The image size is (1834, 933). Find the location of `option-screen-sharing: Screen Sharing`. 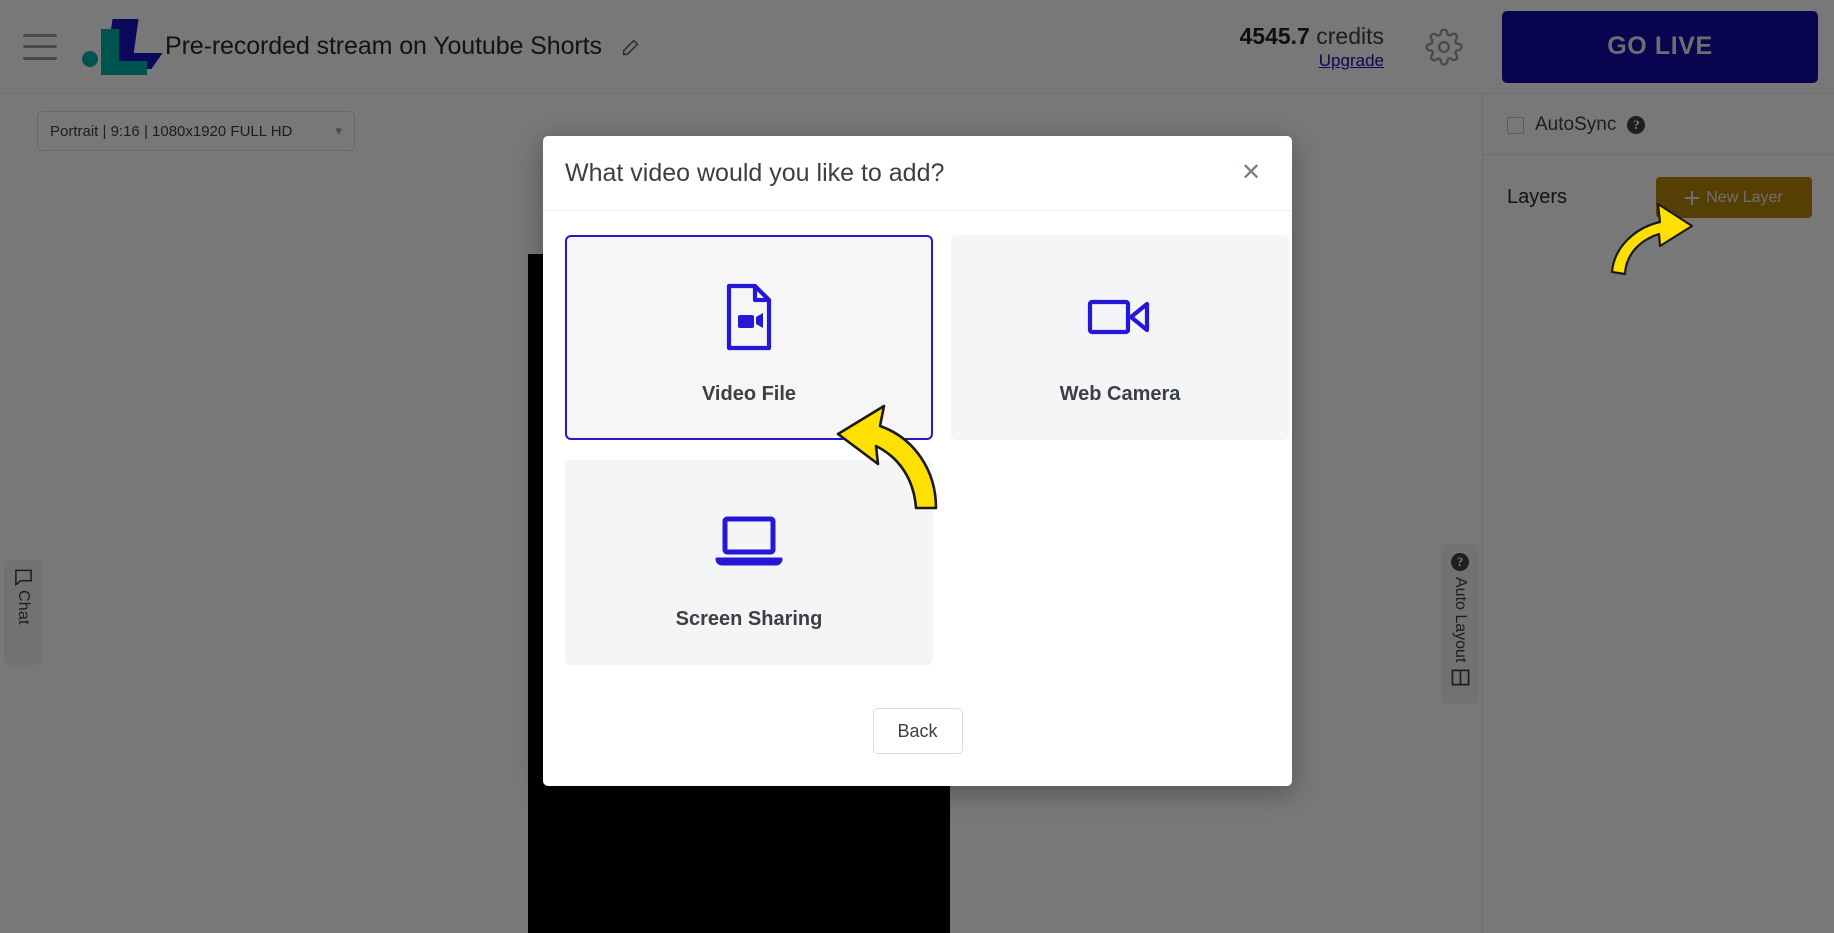

option-screen-sharing: Screen Sharing is located at coordinates (749, 562).